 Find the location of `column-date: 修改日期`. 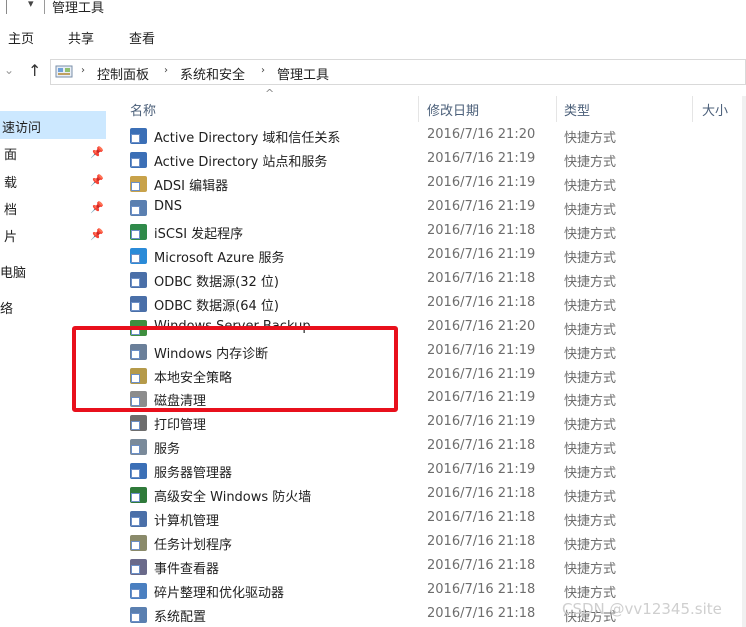

column-date: 修改日期 is located at coordinates (453, 109).